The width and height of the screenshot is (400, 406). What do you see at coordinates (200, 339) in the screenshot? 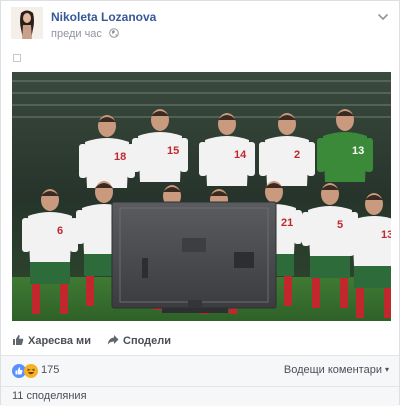
I see `post-actions: Харесва ми Сподели` at bounding box center [200, 339].